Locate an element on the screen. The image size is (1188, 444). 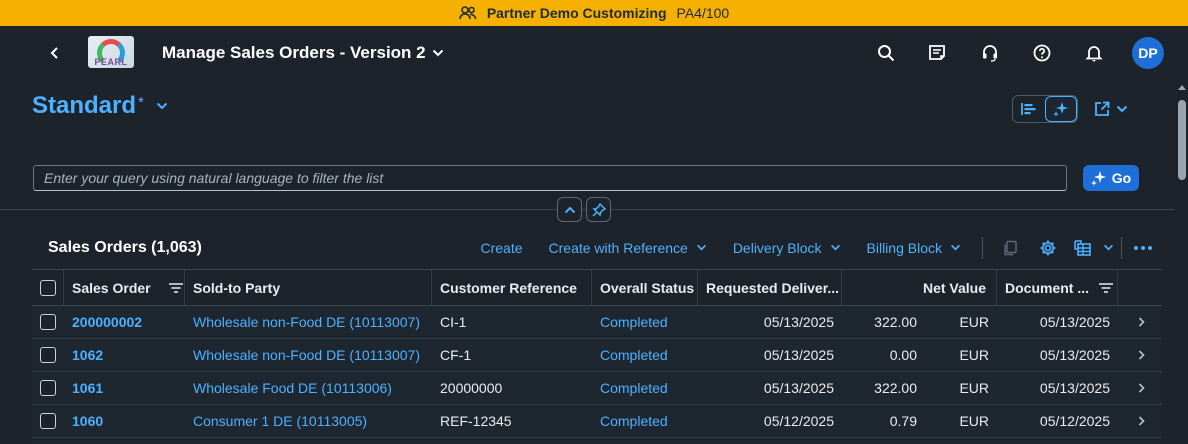
copy-icon is located at coordinates (1010, 247).